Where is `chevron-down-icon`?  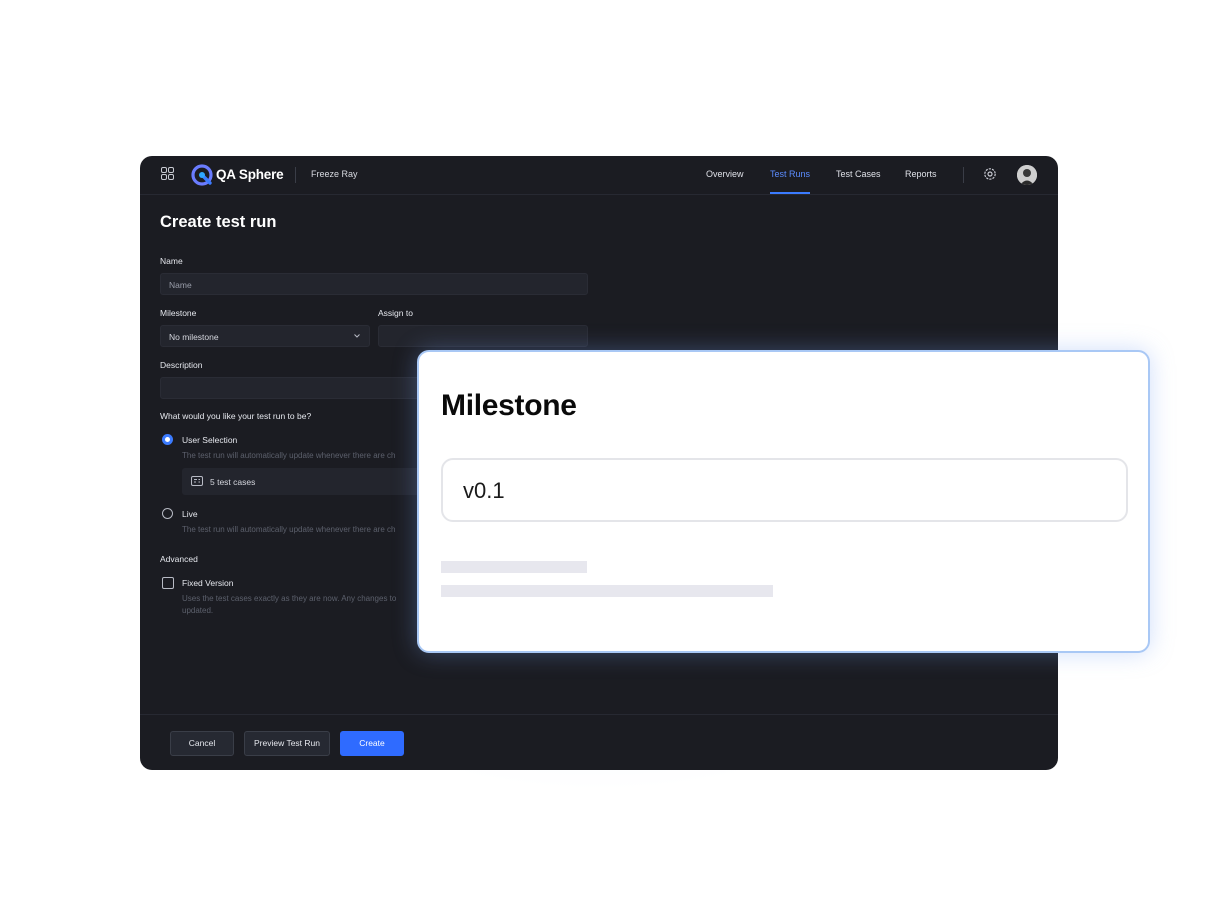 chevron-down-icon is located at coordinates (357, 336).